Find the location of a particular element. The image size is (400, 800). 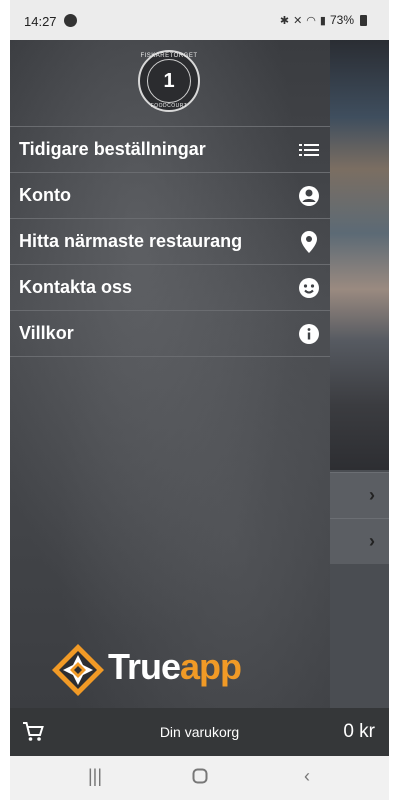

signal-icon: ▮ is located at coordinates (322, 20).